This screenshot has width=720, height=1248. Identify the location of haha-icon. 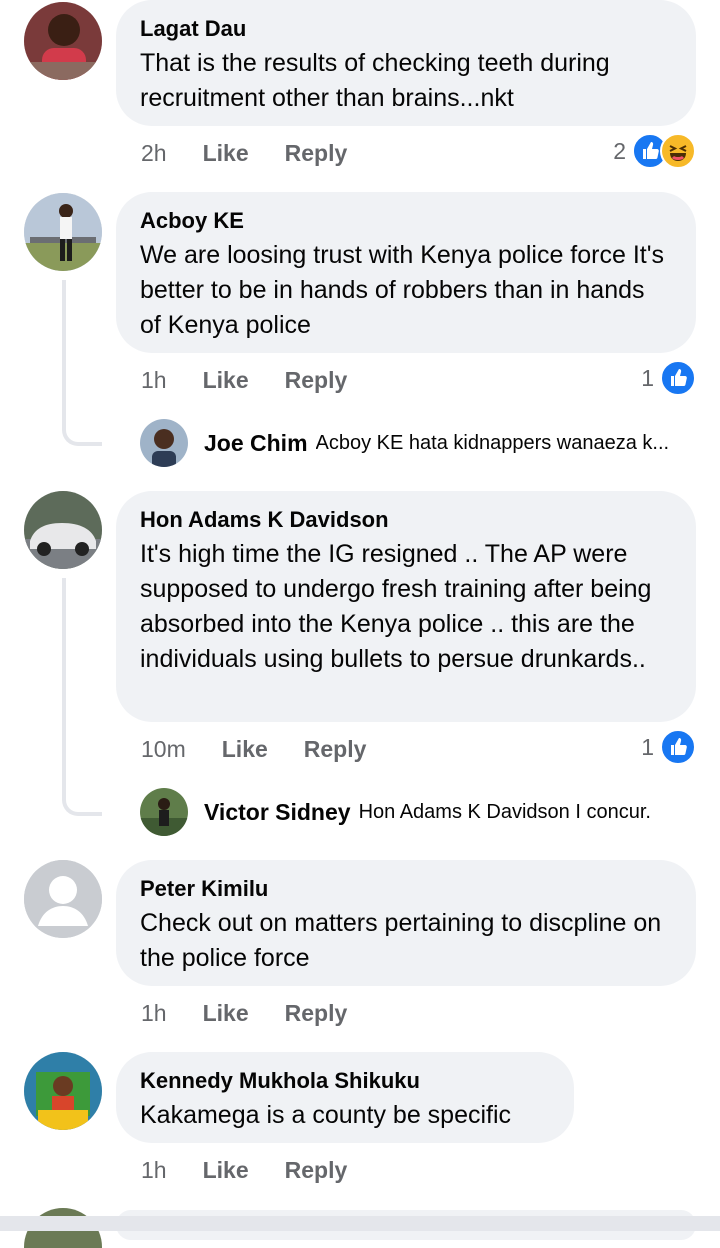
(678, 151).